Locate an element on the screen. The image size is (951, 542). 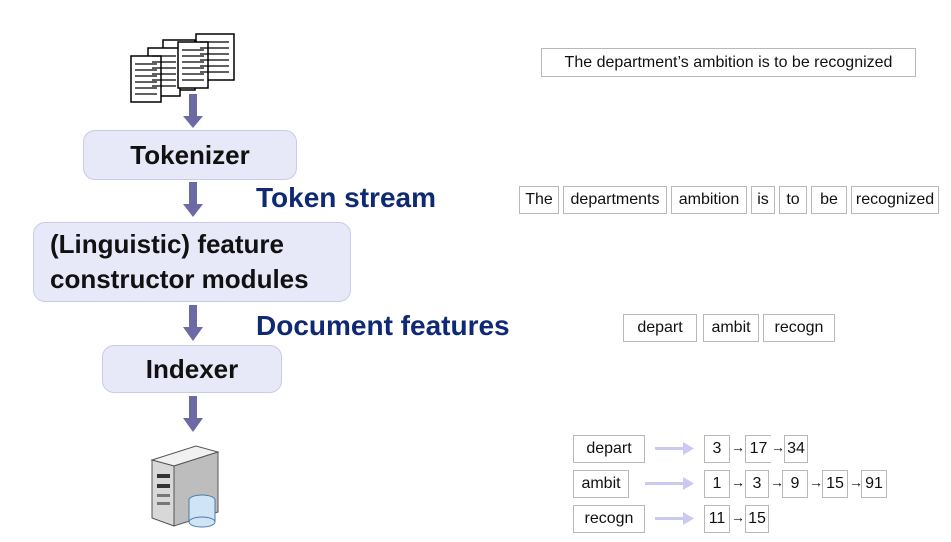
token-text: is is located at coordinates (763, 199).